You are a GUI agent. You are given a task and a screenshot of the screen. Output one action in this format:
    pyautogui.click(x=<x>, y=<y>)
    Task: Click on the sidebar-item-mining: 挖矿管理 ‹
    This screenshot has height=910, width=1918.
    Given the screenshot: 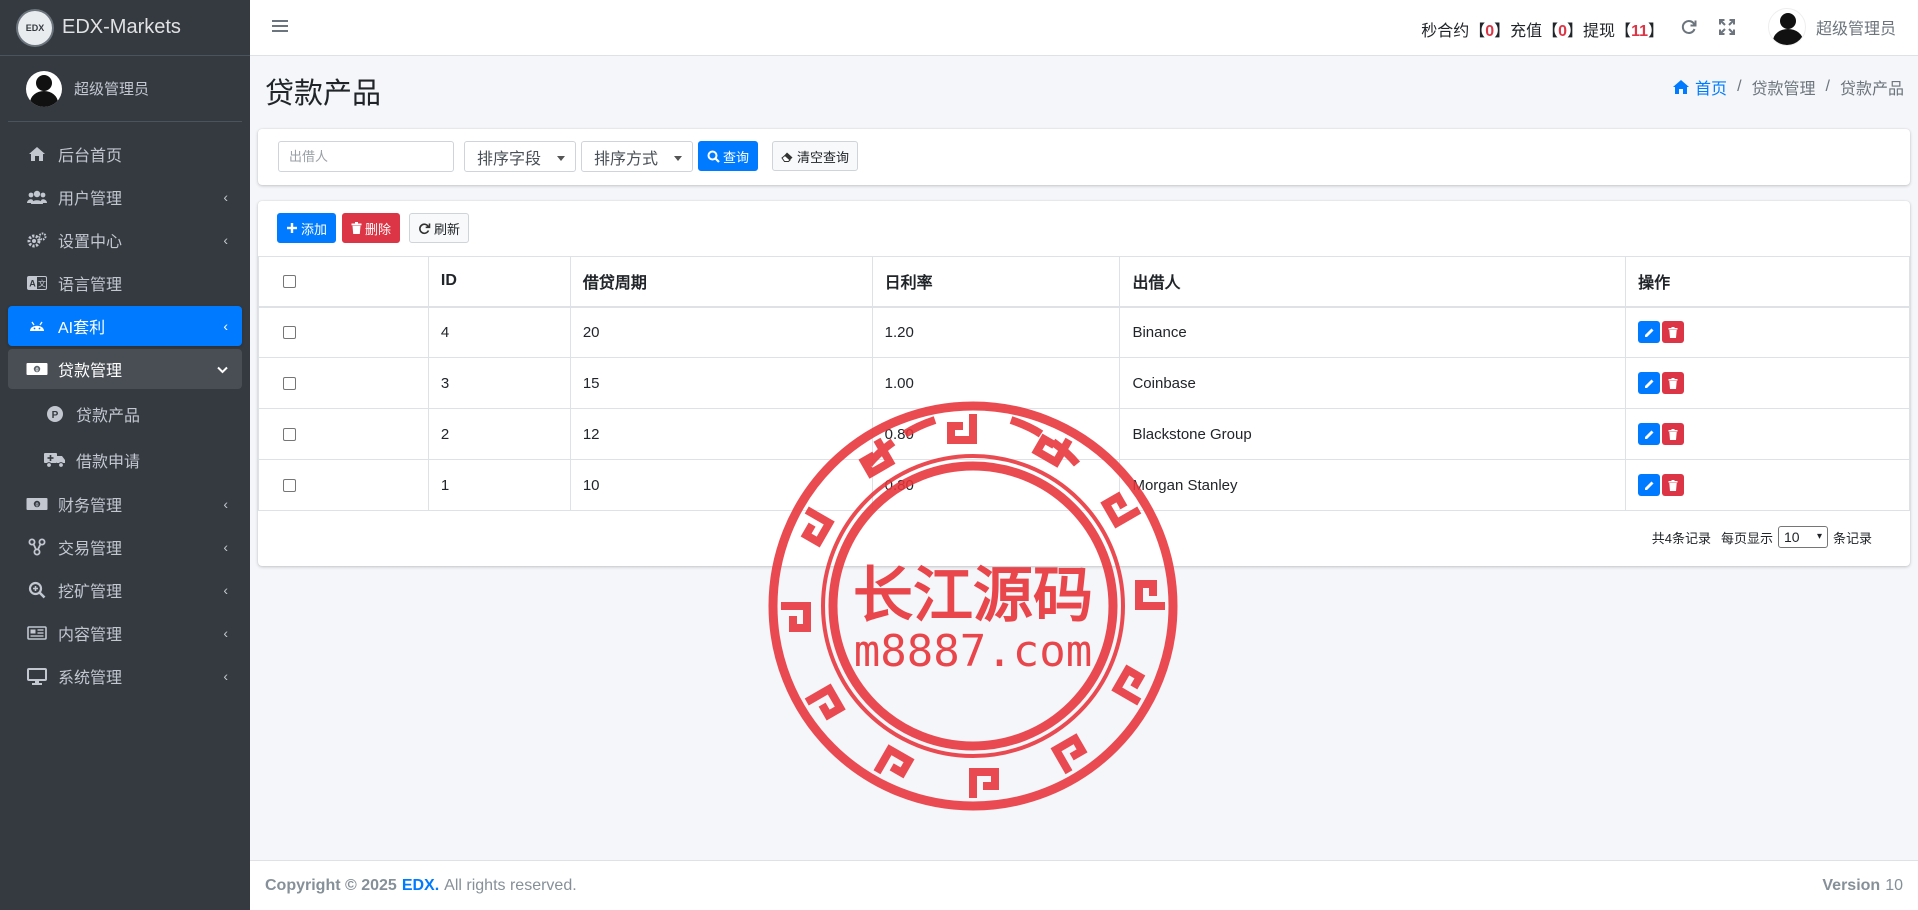 What is the action you would take?
    pyautogui.click(x=125, y=590)
    